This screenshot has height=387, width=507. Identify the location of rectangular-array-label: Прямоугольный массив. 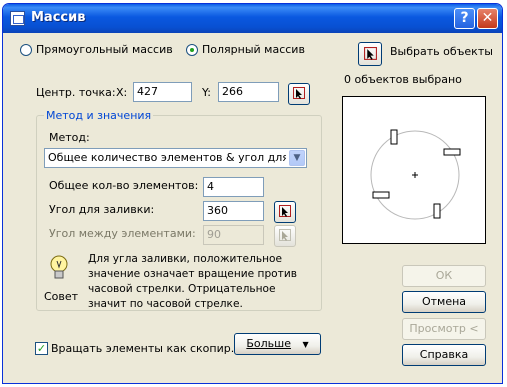
(104, 49).